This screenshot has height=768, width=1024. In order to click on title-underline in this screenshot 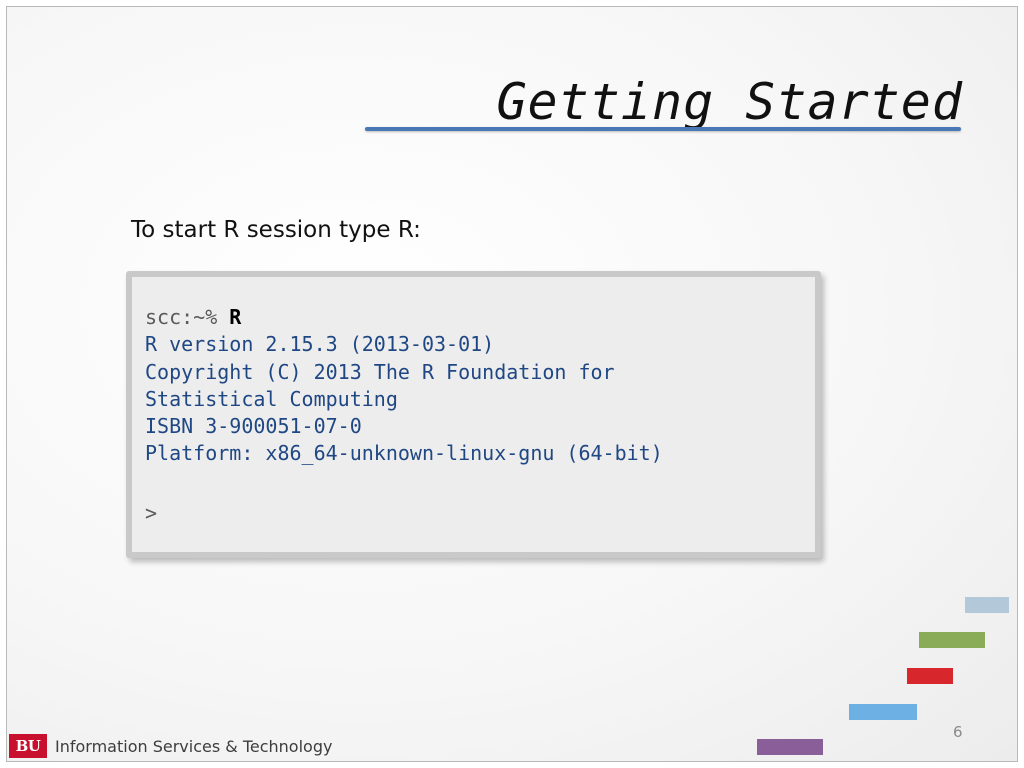, I will do `click(663, 129)`.